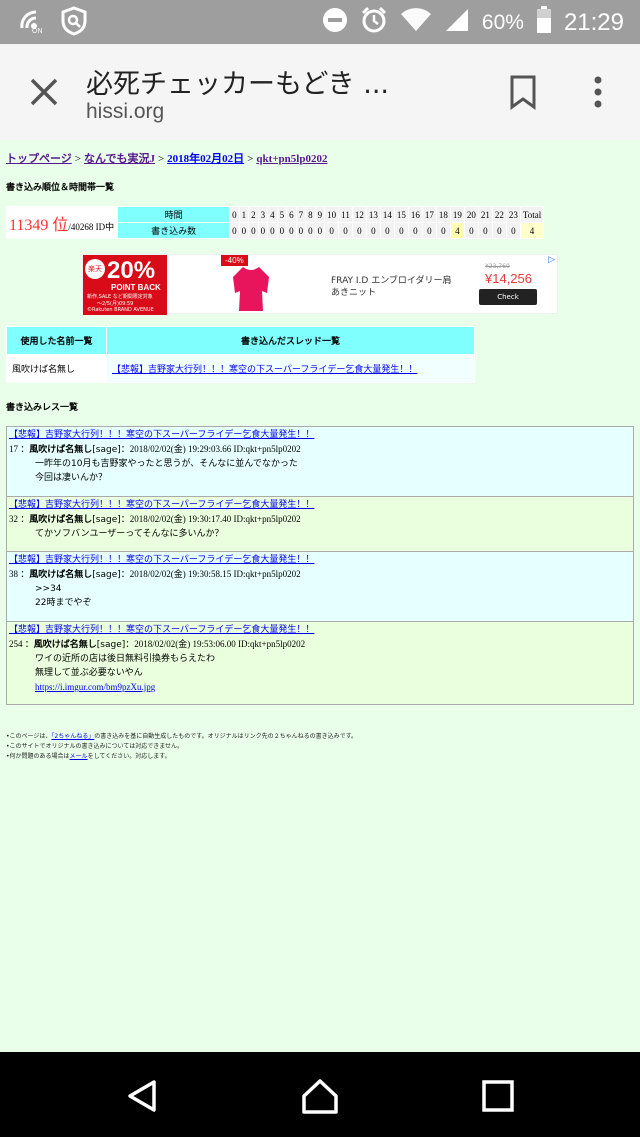 The width and height of the screenshot is (640, 1137). Describe the element at coordinates (498, 1096) in the screenshot. I see `recents-icon` at that location.